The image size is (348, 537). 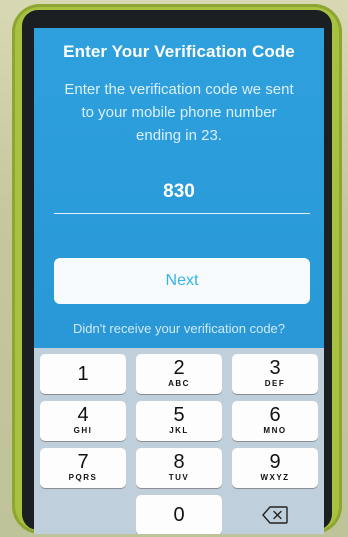 What do you see at coordinates (275, 477) in the screenshot?
I see `key-letters: WXYZ` at bounding box center [275, 477].